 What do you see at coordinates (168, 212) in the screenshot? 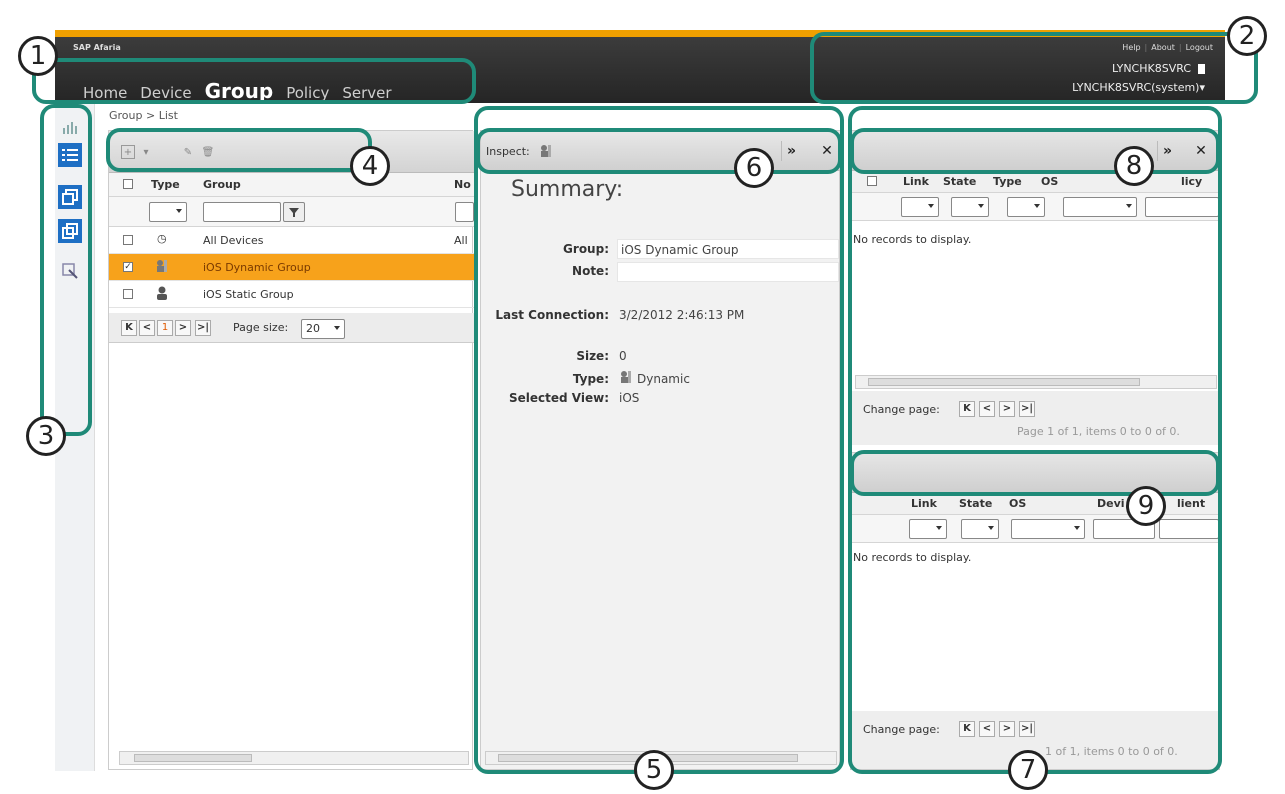
I see `type-filter-dropdown` at bounding box center [168, 212].